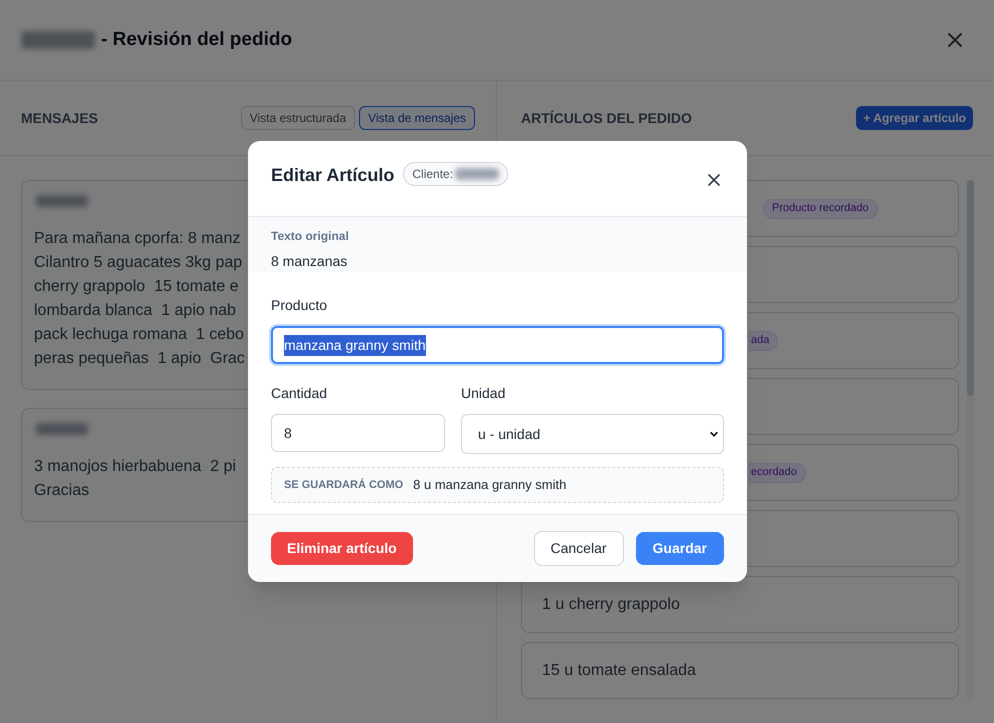 This screenshot has height=723, width=994. I want to click on item-badge: Producto recordado, so click(820, 208).